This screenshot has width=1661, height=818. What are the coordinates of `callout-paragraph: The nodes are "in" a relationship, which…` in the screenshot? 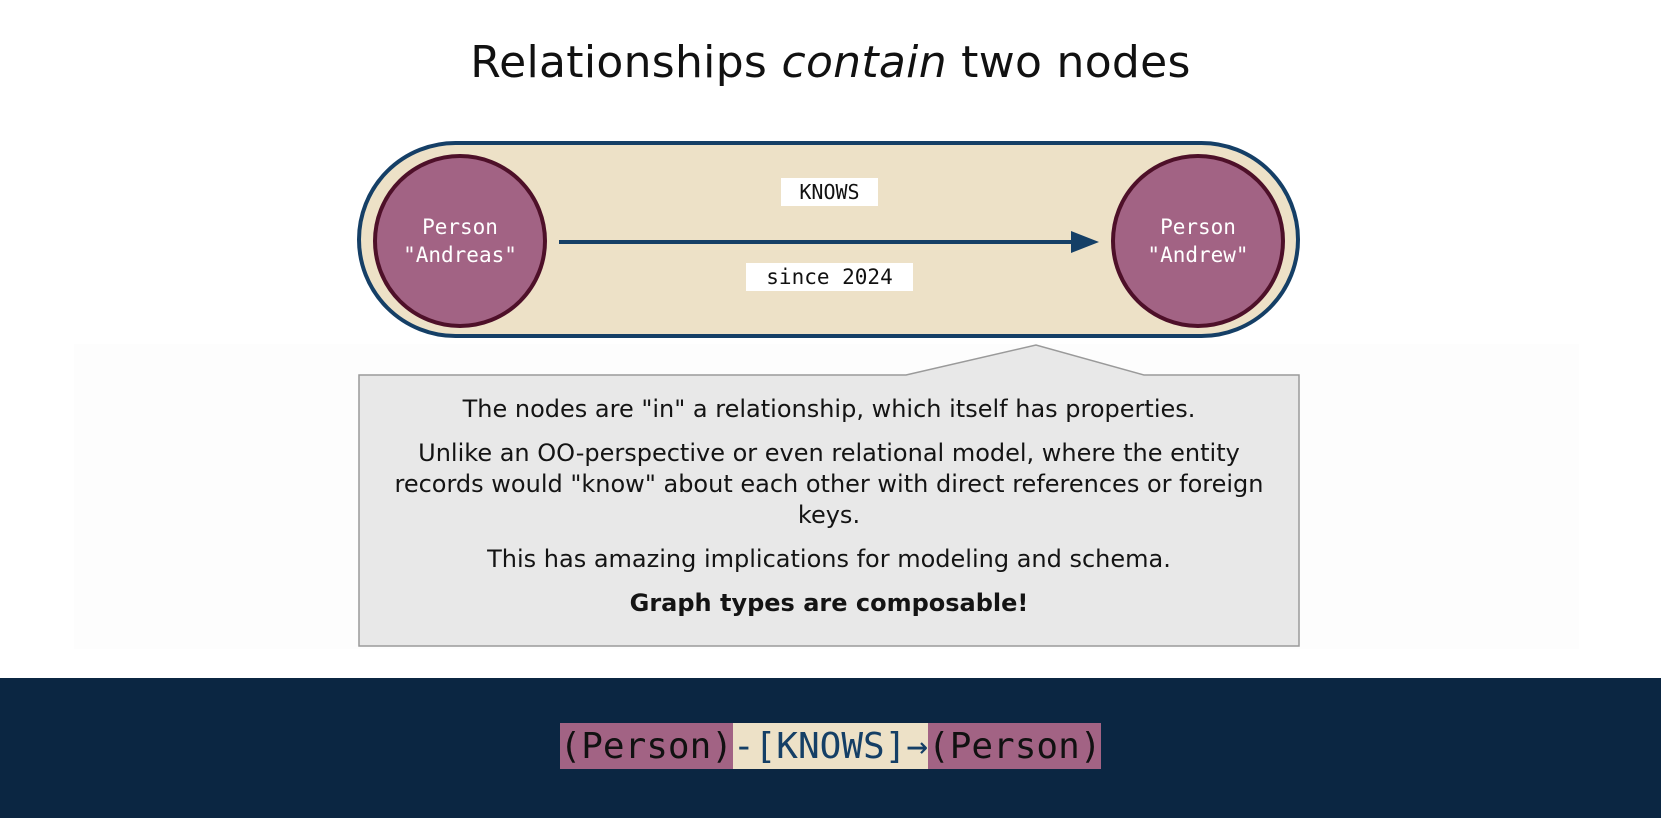 It's located at (829, 409).